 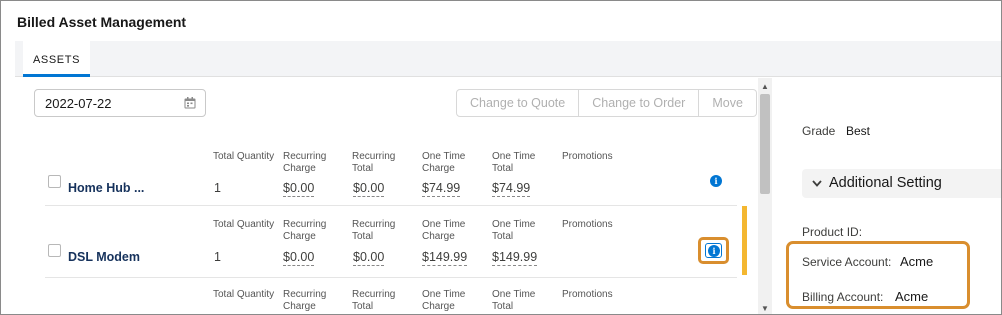 What do you see at coordinates (765, 144) in the screenshot?
I see `scroll-thumb` at bounding box center [765, 144].